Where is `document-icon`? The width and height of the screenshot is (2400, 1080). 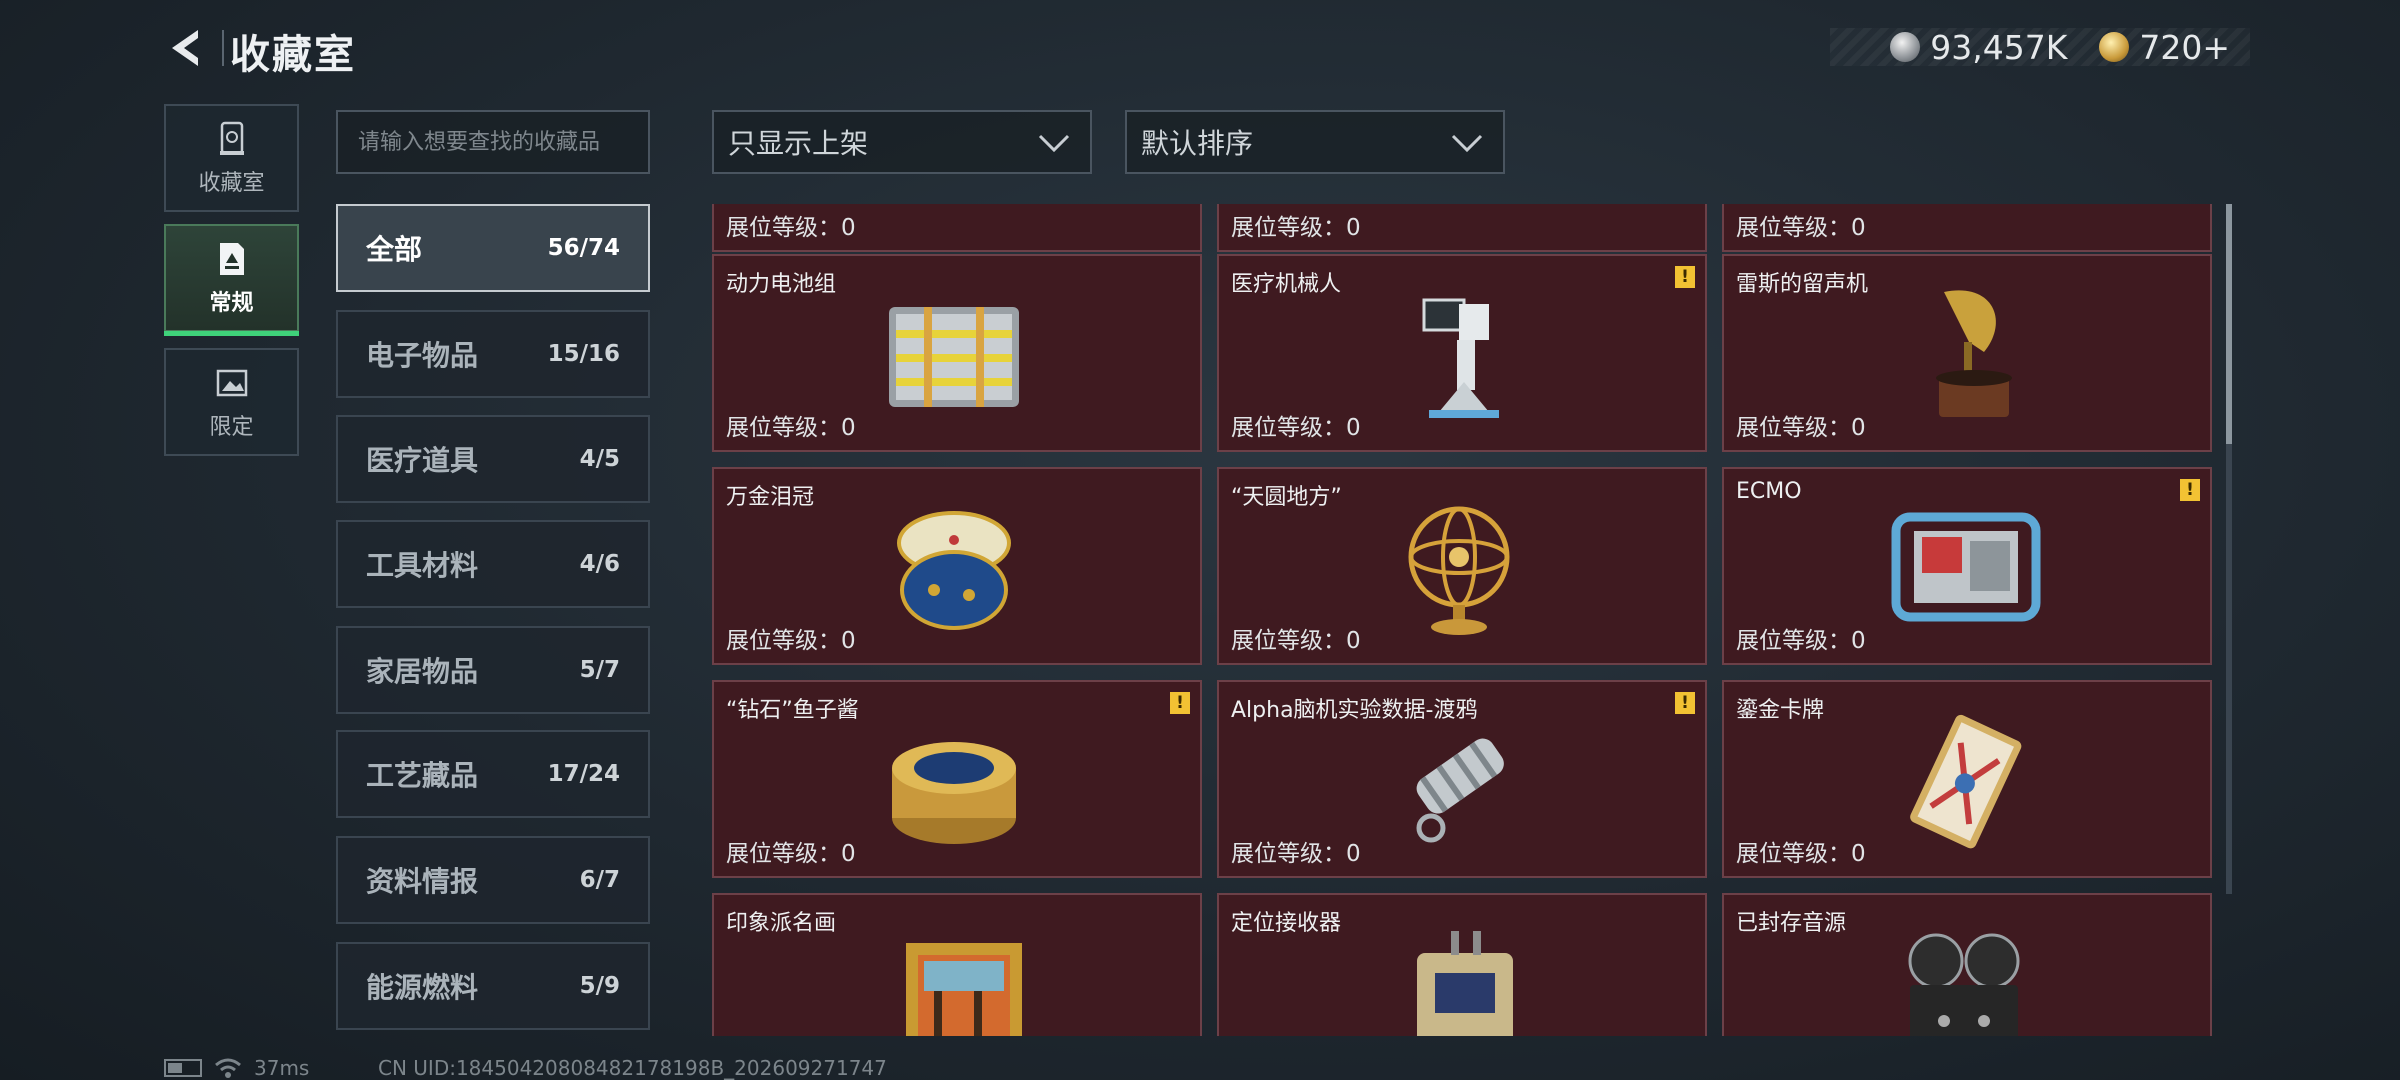
document-icon is located at coordinates (231, 259).